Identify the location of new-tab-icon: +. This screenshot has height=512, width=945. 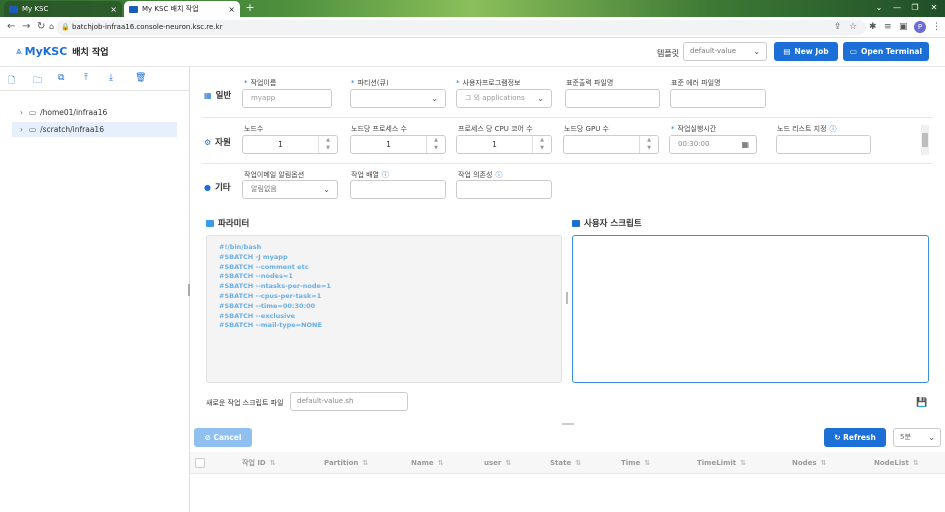
(250, 8).